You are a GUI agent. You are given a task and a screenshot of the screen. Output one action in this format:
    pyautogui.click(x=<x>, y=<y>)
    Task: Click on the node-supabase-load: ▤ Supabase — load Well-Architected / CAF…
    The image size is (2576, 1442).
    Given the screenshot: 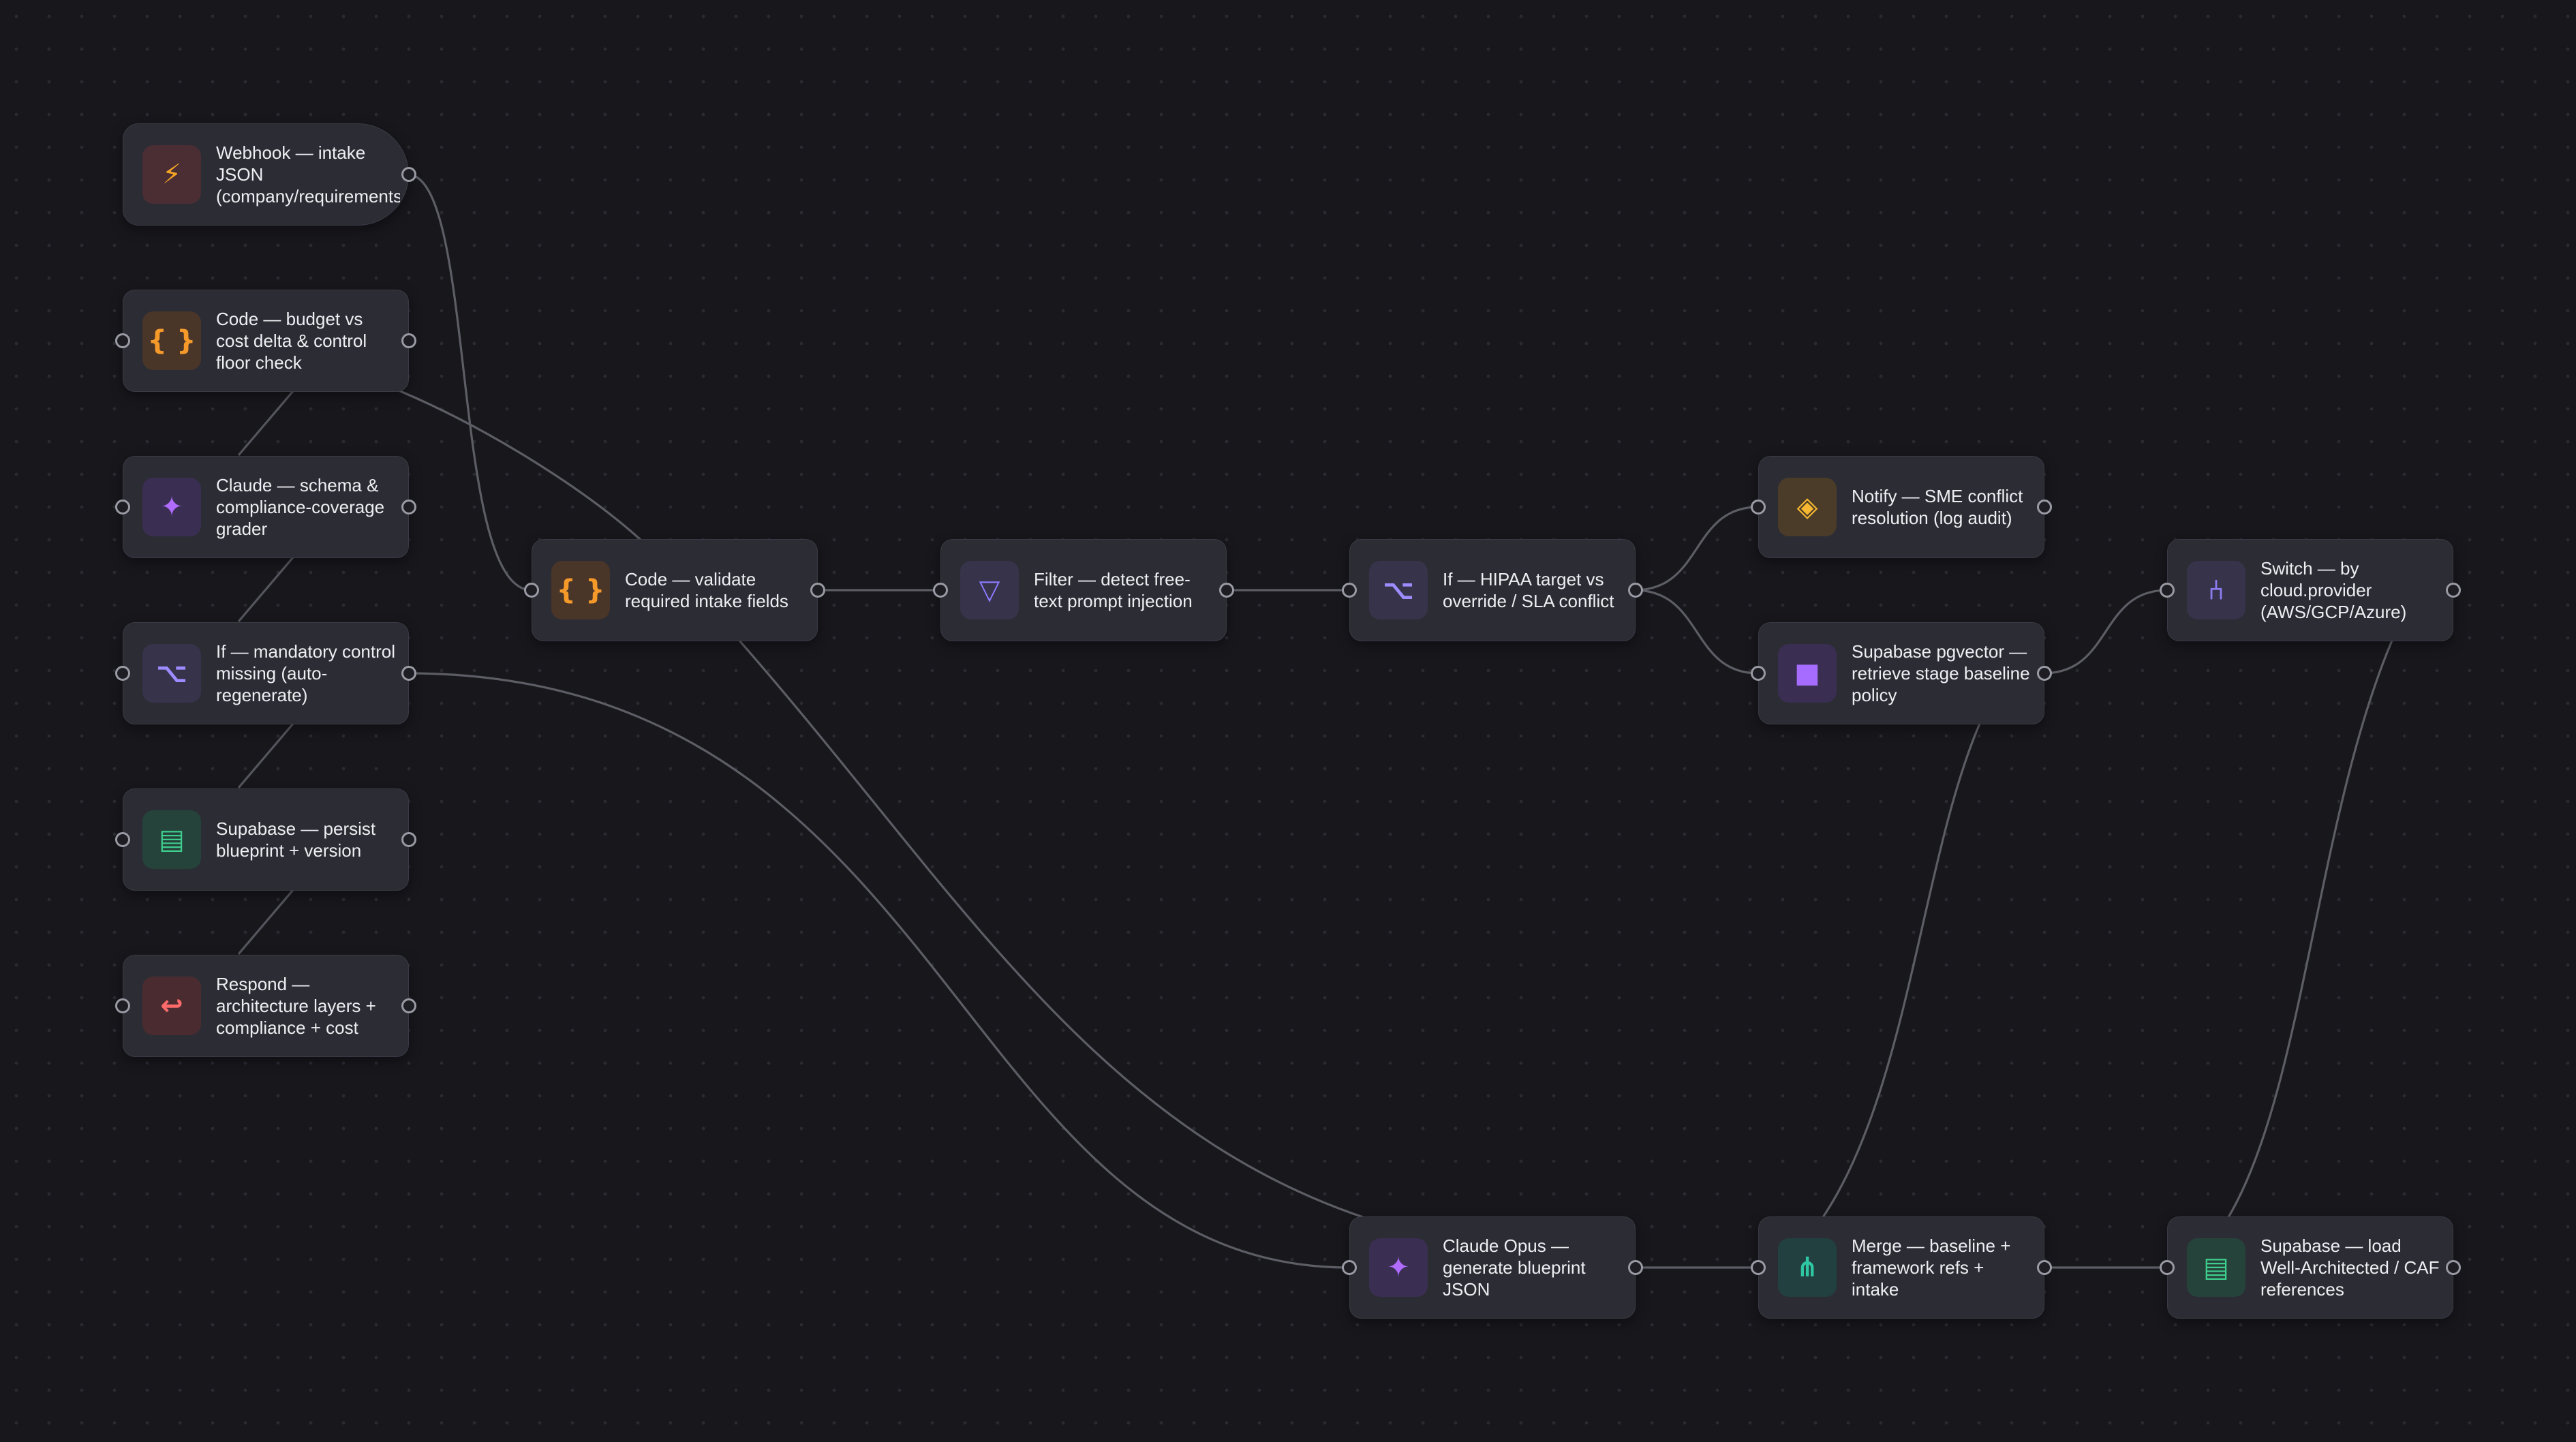 What is the action you would take?
    pyautogui.click(x=2310, y=1267)
    